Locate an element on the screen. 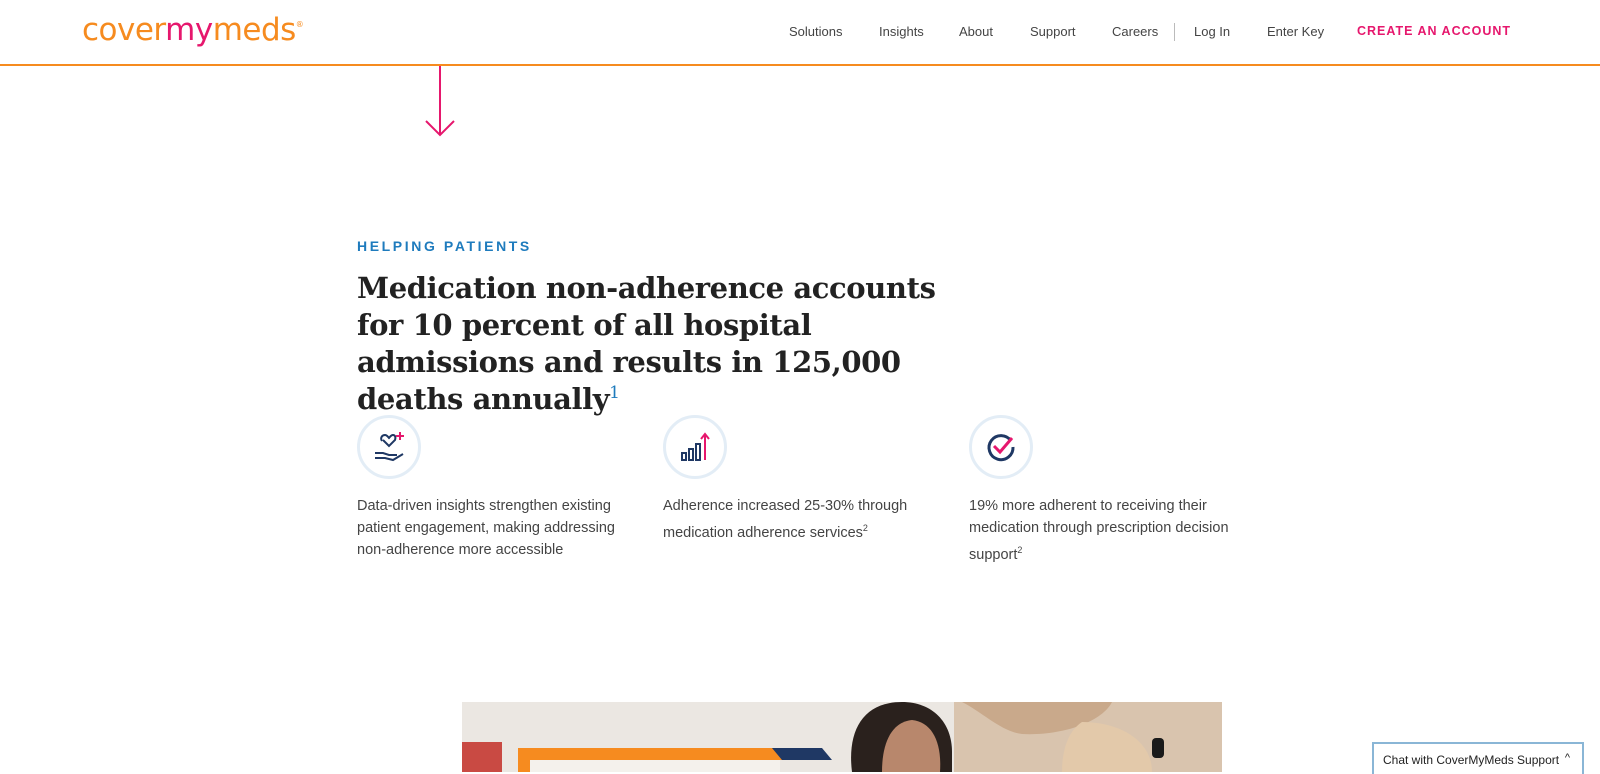 This screenshot has height=774, width=1600. bar-chart-up-icon is located at coordinates (695, 446).